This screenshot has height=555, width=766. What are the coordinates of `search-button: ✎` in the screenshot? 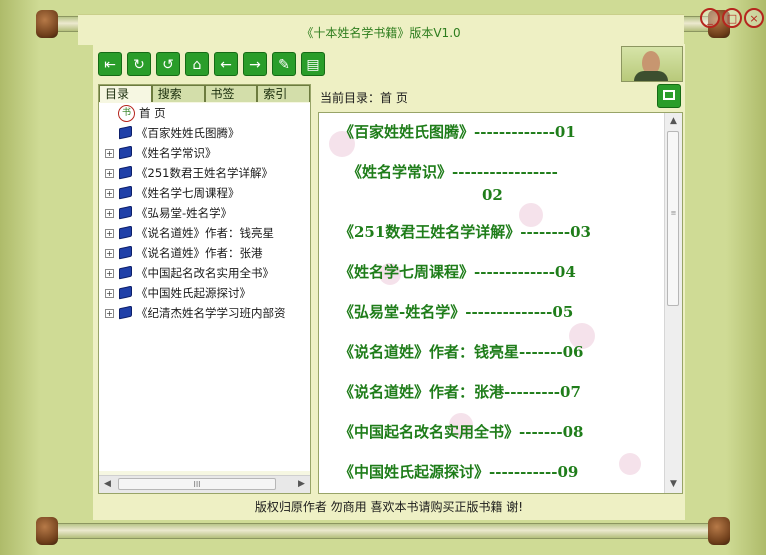 It's located at (284, 64).